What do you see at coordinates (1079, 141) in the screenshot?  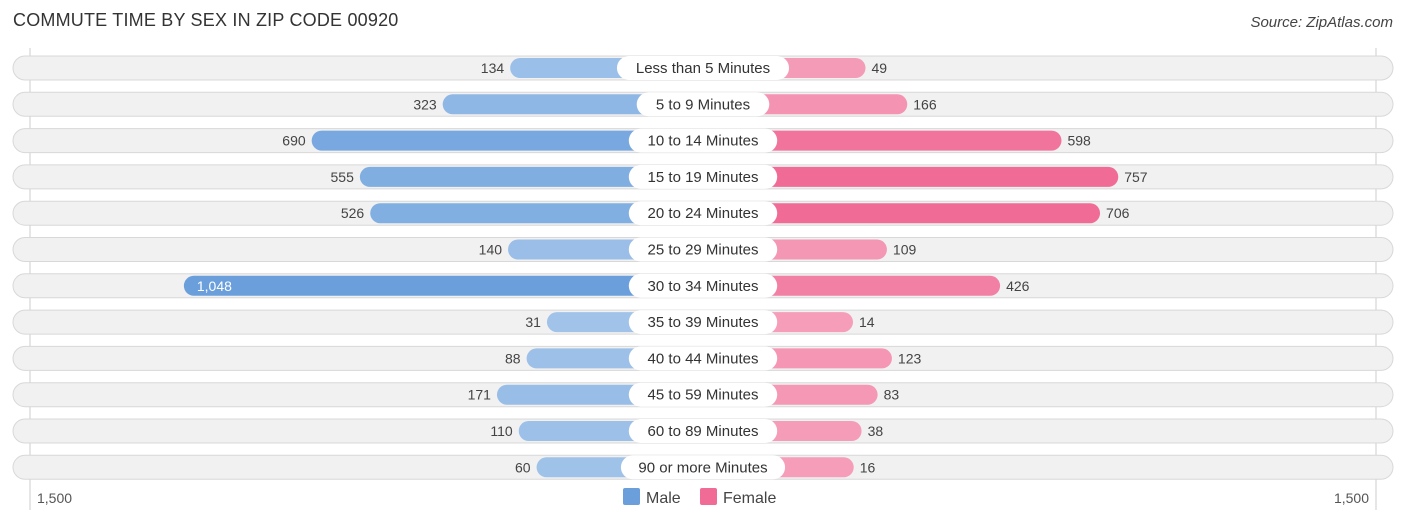 I see `value-label-female: 598` at bounding box center [1079, 141].